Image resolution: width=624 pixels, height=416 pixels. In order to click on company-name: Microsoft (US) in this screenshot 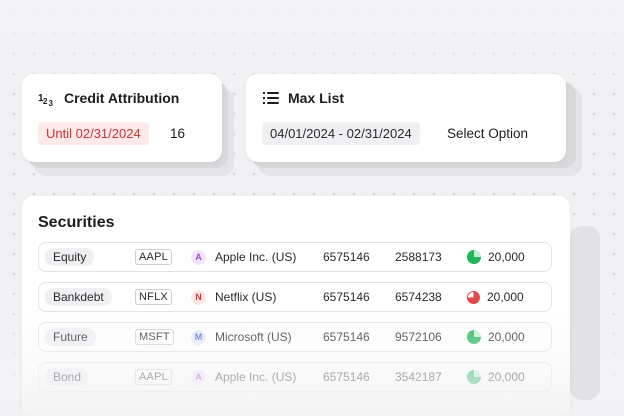, I will do `click(253, 337)`.